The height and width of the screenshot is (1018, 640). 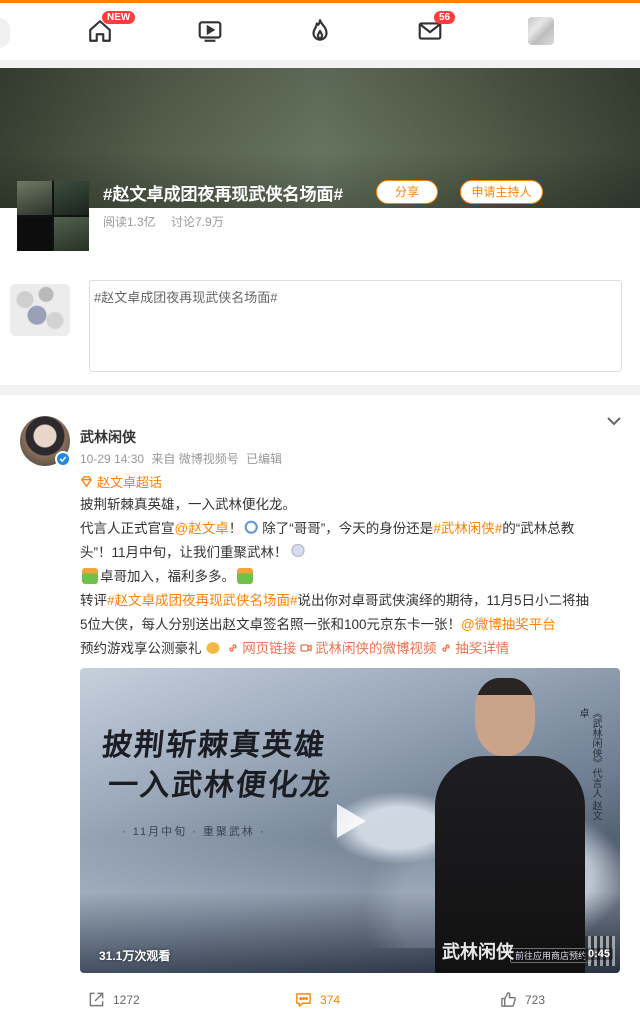 I want to click on comment-icon, so click(x=303, y=1000).